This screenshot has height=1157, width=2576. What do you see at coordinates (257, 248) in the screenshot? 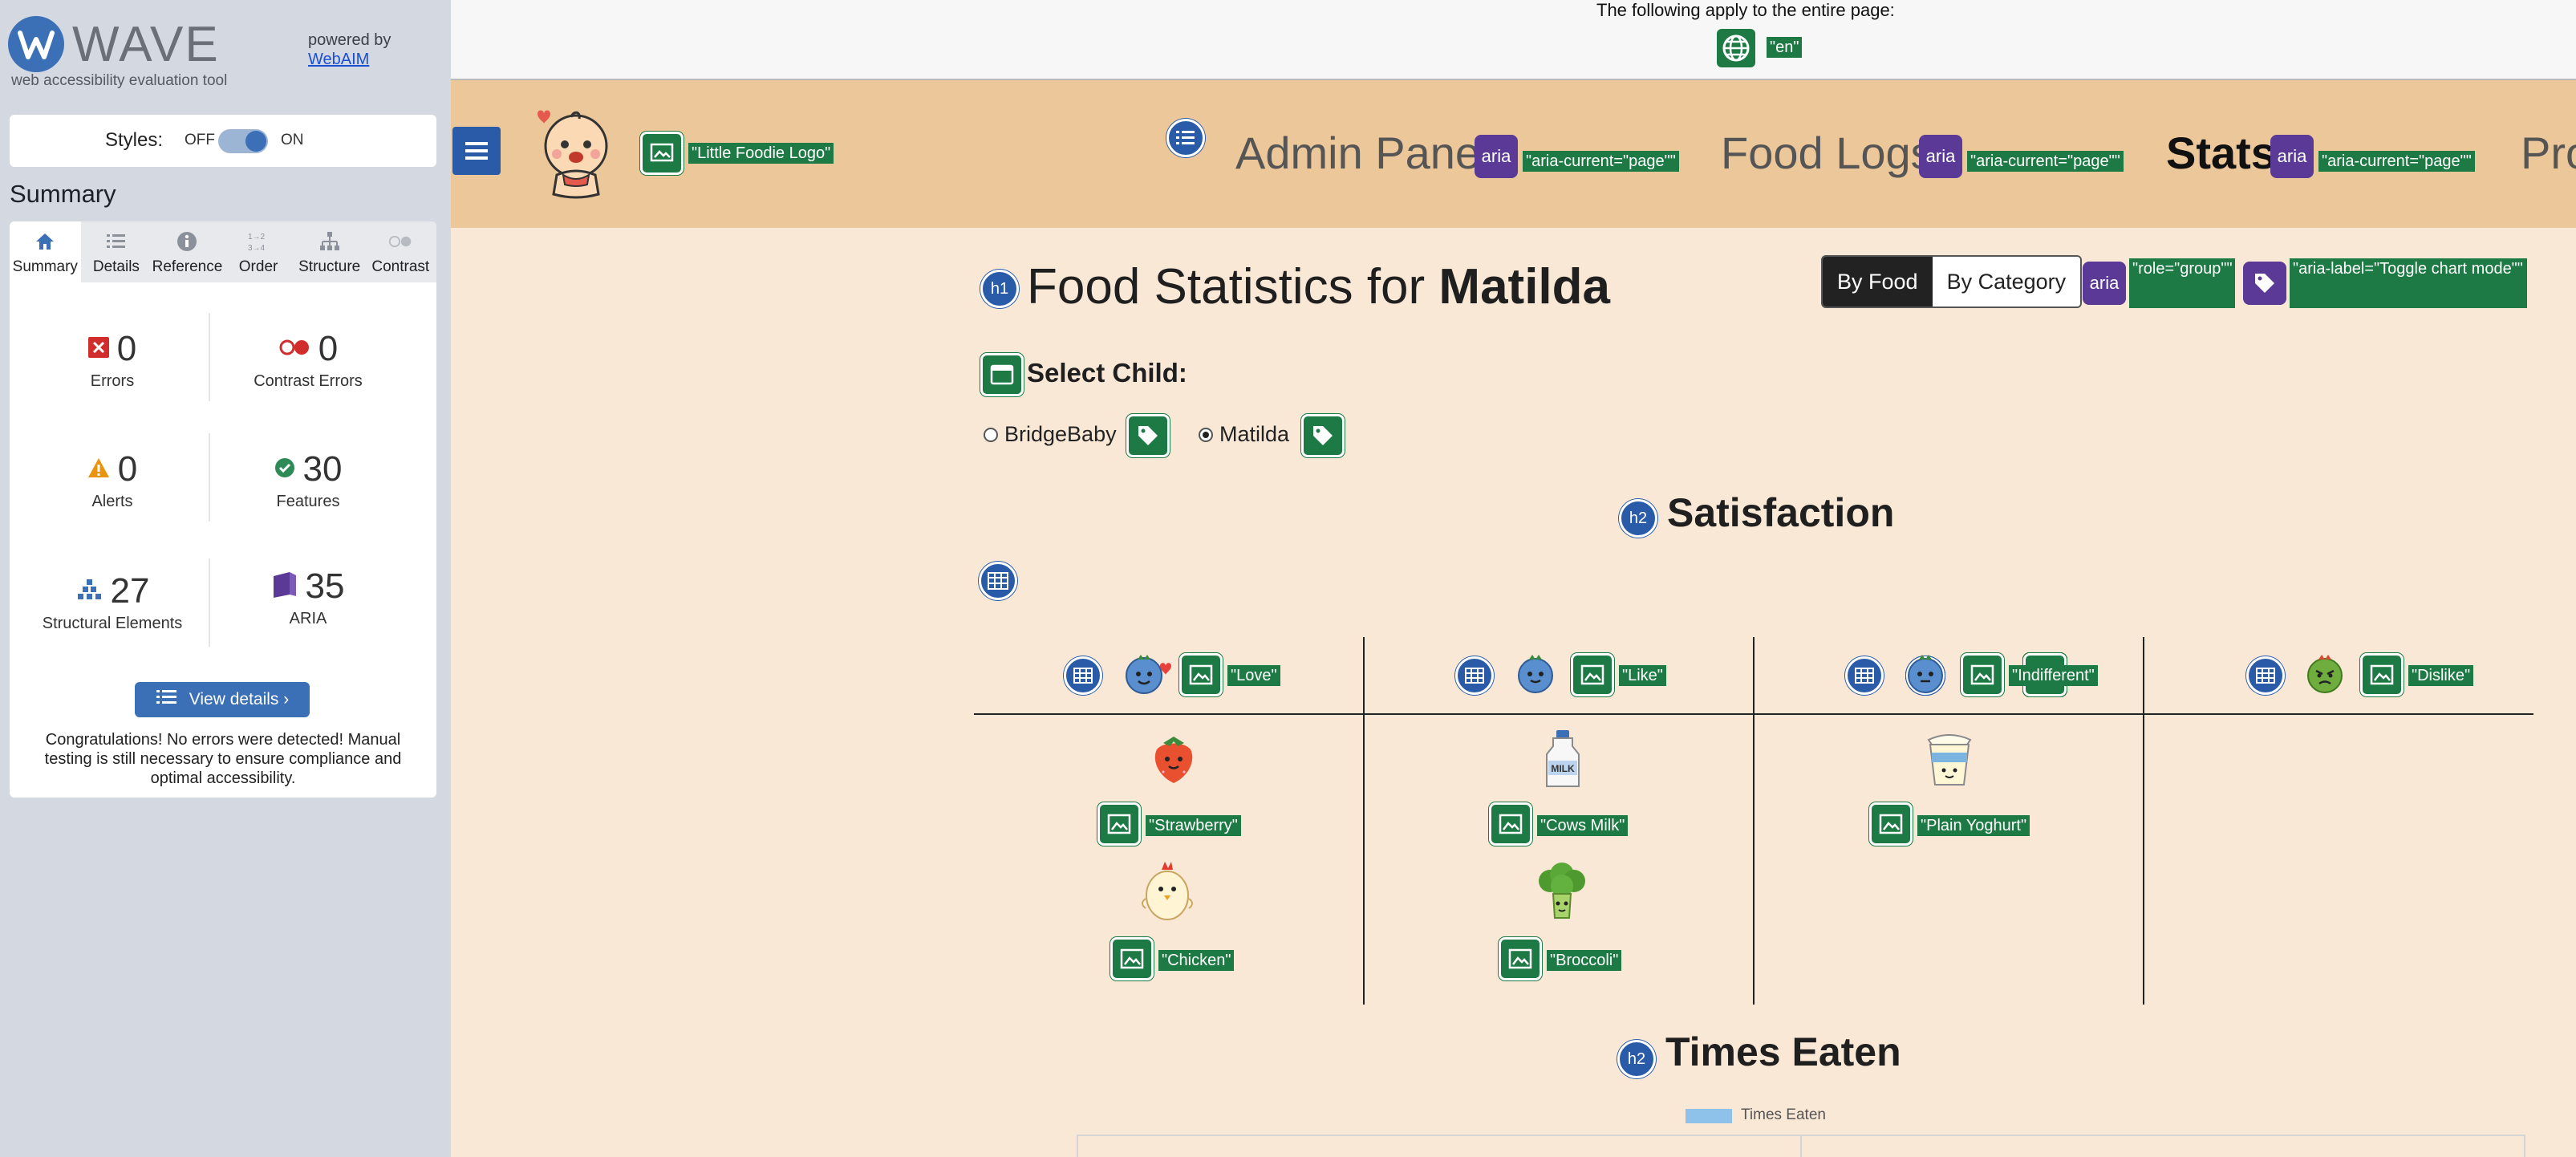
I see `svg-text: 3→4` at bounding box center [257, 248].